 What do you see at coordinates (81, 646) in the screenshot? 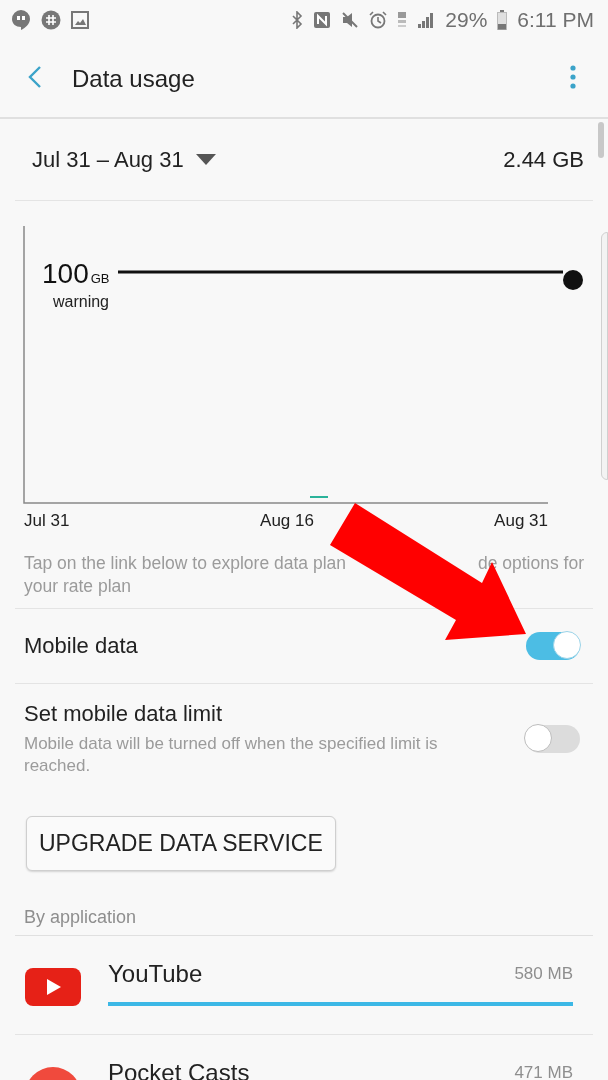
I see `setting-title: Mobile data` at bounding box center [81, 646].